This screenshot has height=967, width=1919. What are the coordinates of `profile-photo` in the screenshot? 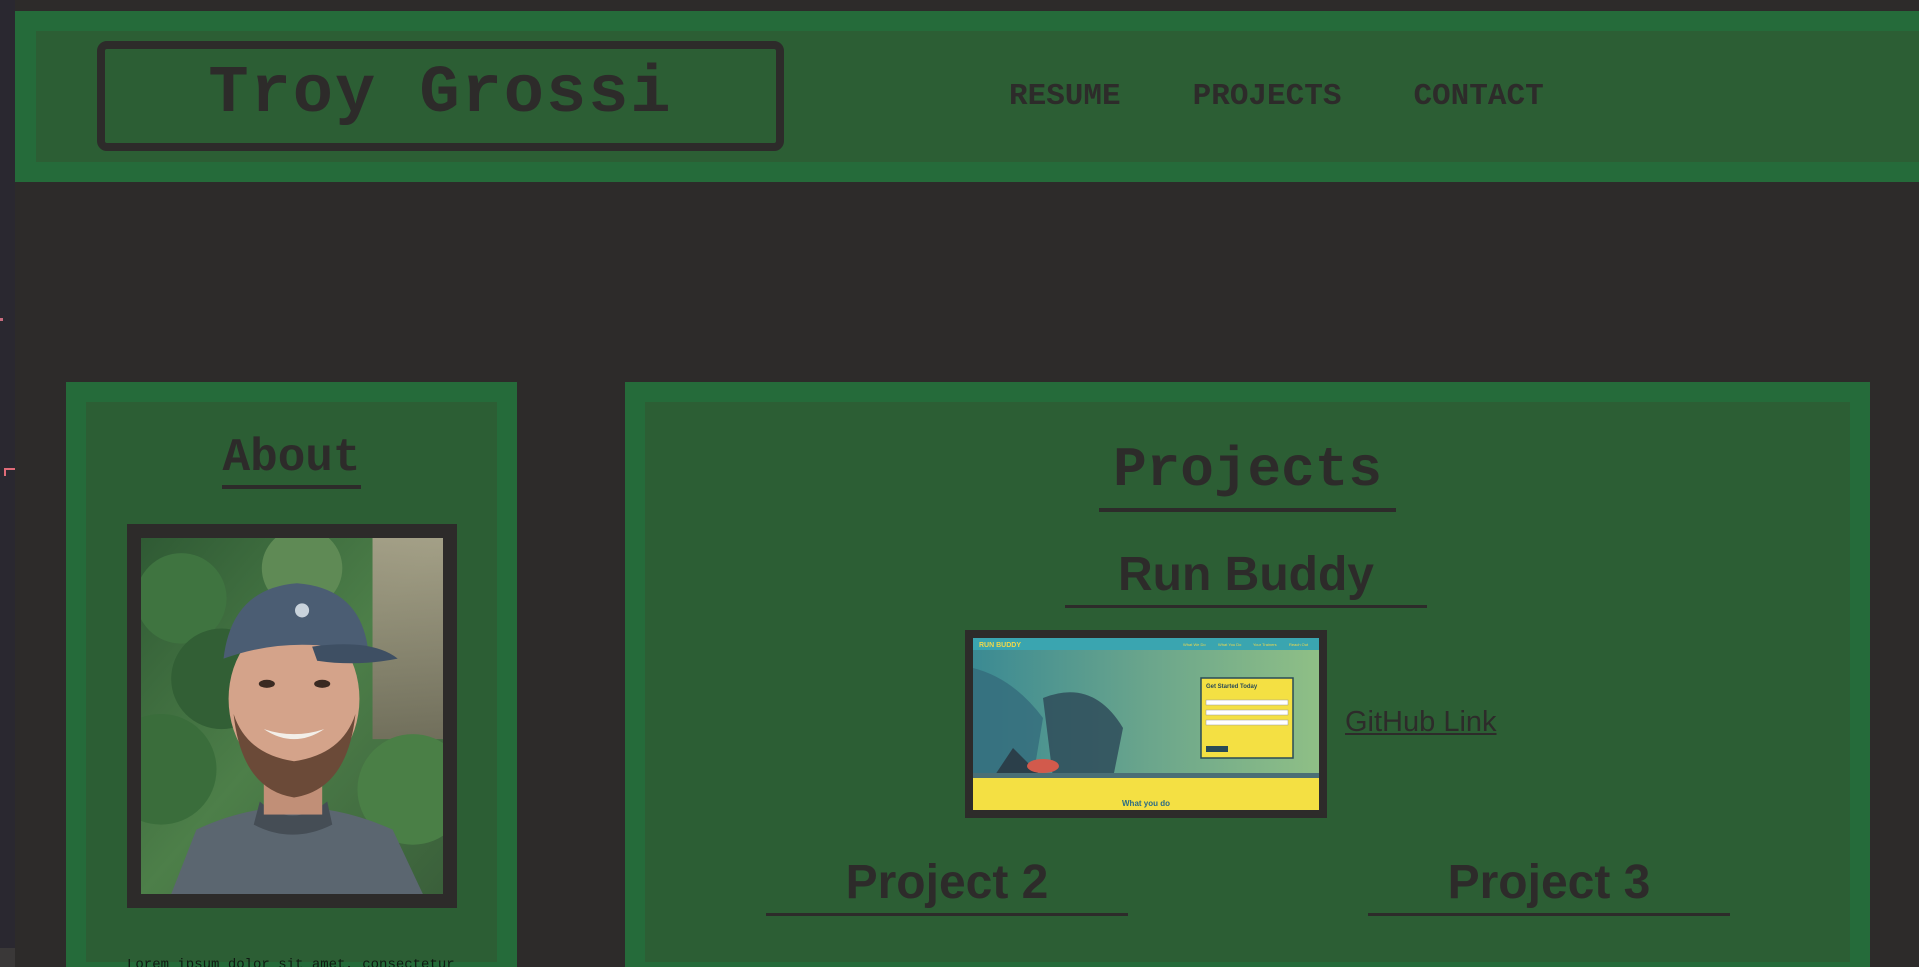 It's located at (292, 716).